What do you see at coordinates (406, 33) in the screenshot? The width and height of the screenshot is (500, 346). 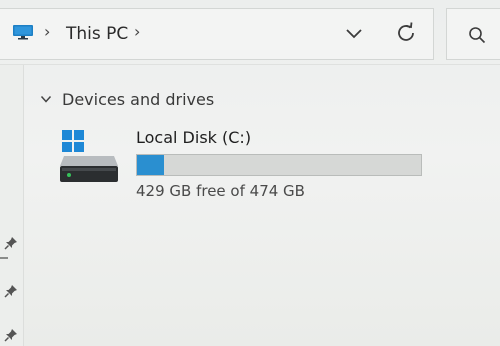 I see `refresh-icon` at bounding box center [406, 33].